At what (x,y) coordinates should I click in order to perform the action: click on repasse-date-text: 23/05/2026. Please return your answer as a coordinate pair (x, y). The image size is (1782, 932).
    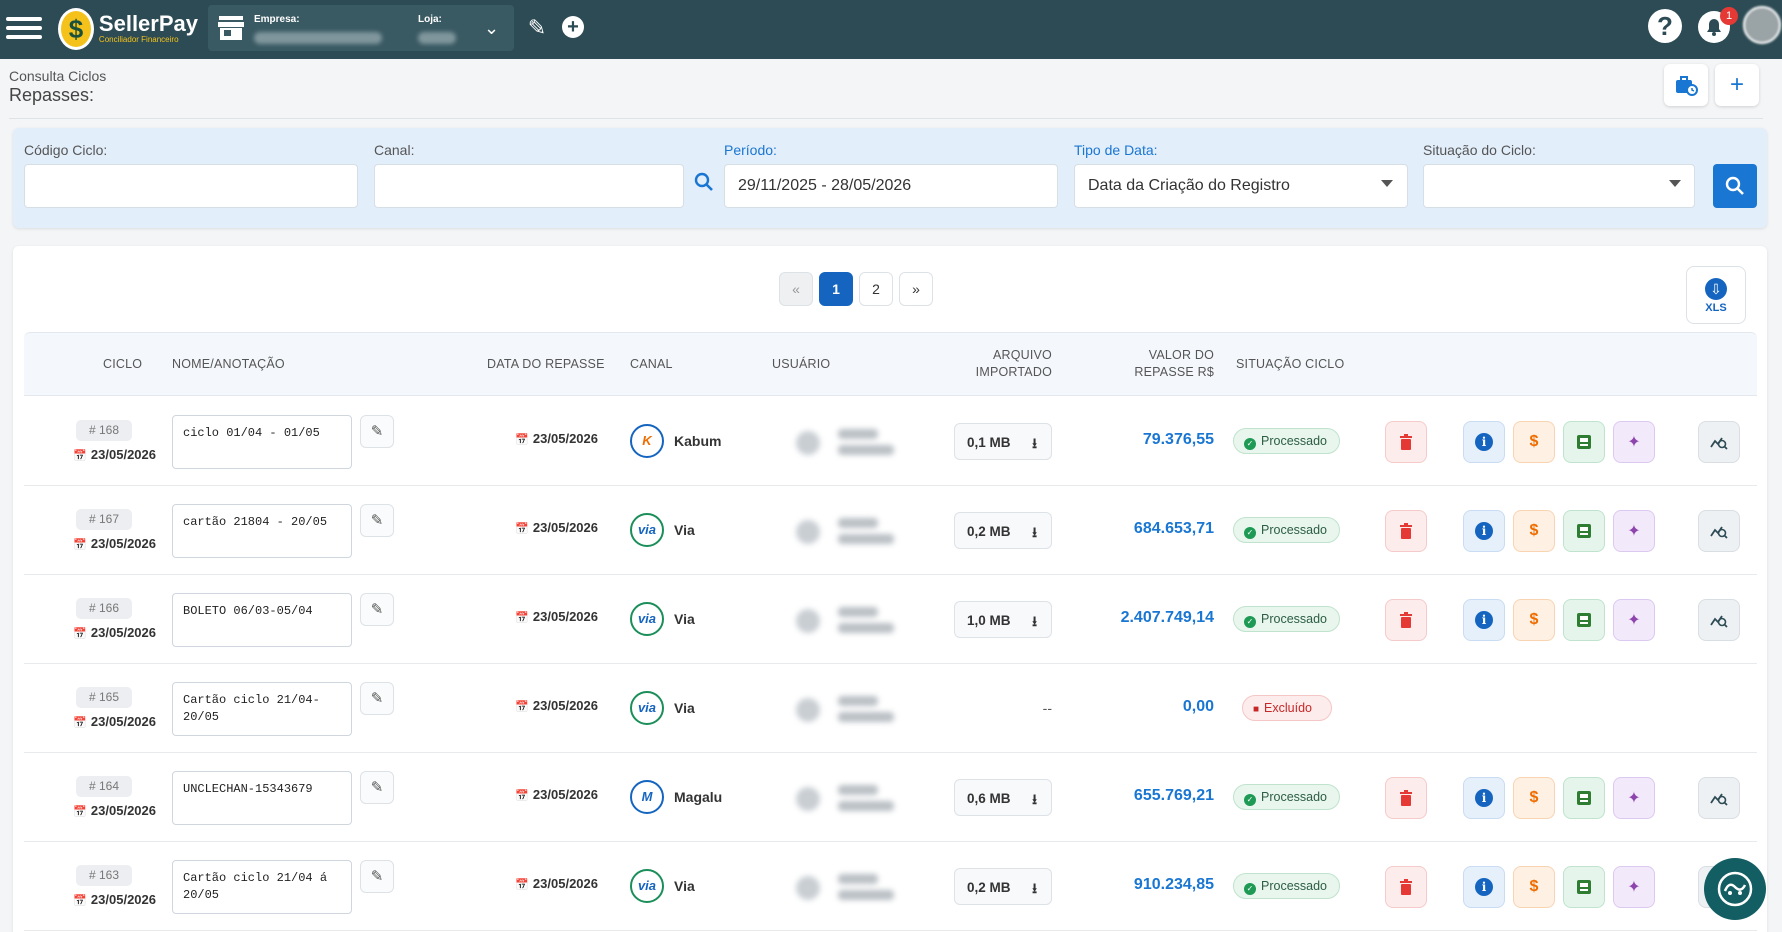
    Looking at the image, I should click on (565, 705).